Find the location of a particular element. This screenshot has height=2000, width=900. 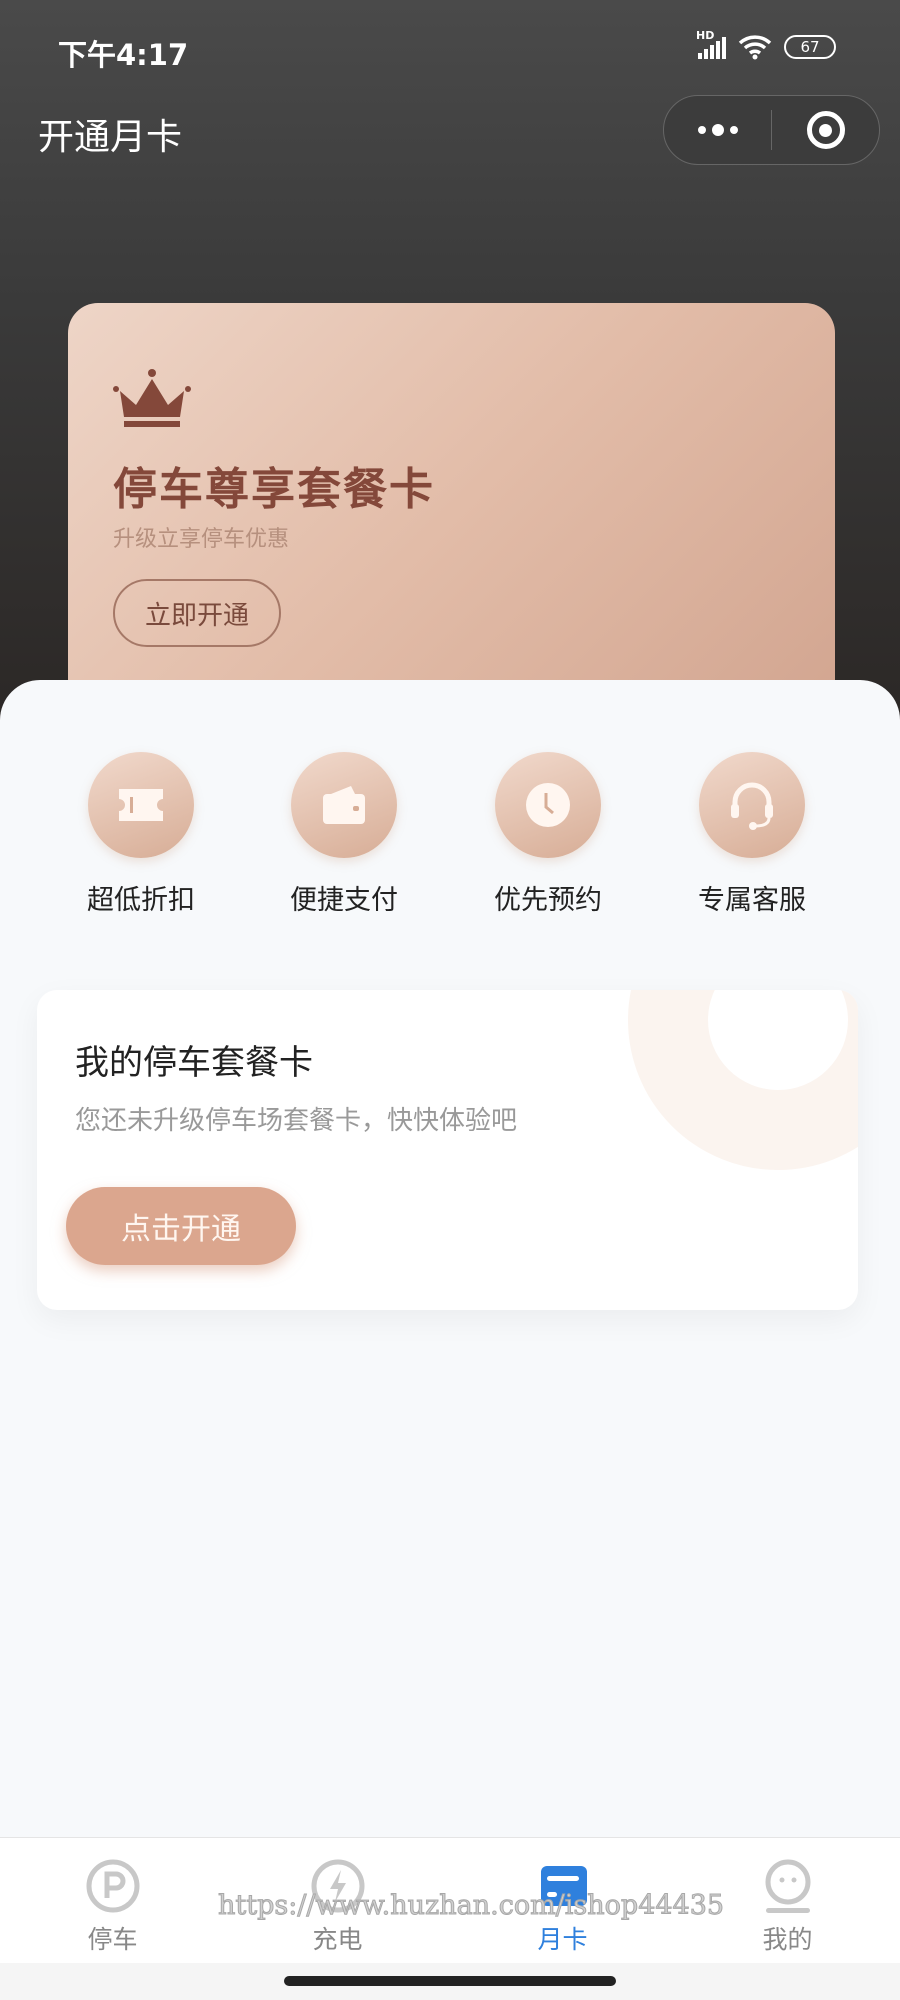

page-title: 开通月卡 is located at coordinates (110, 137).